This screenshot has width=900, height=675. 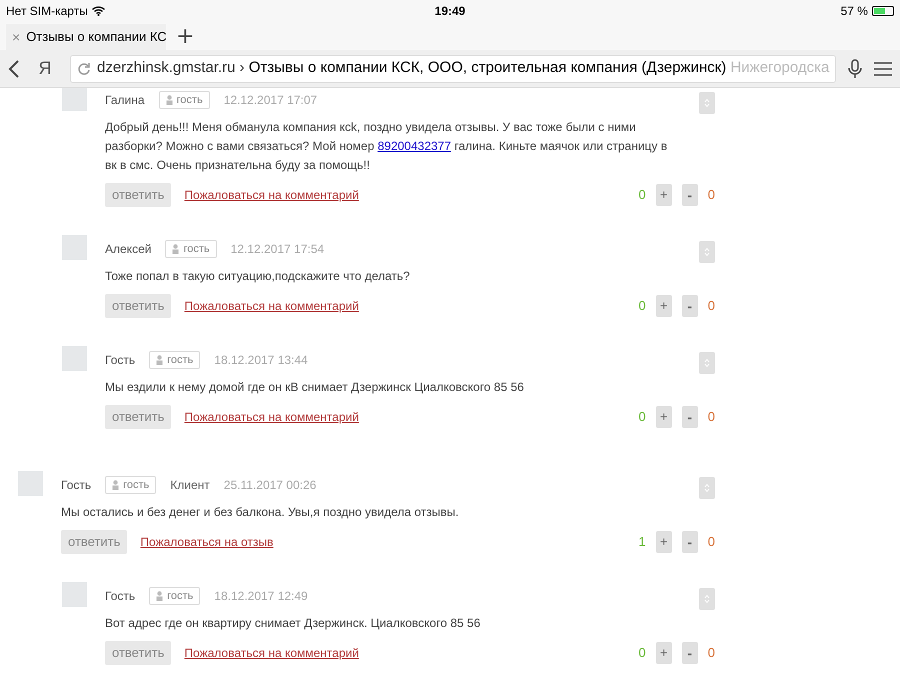 What do you see at coordinates (463, 68) in the screenshot?
I see `url-text: dzerzhinsk.gmstar.ru › Отзывы о компании КСК, ООО, строительная компания (Дзержинск) Нижегородска` at bounding box center [463, 68].